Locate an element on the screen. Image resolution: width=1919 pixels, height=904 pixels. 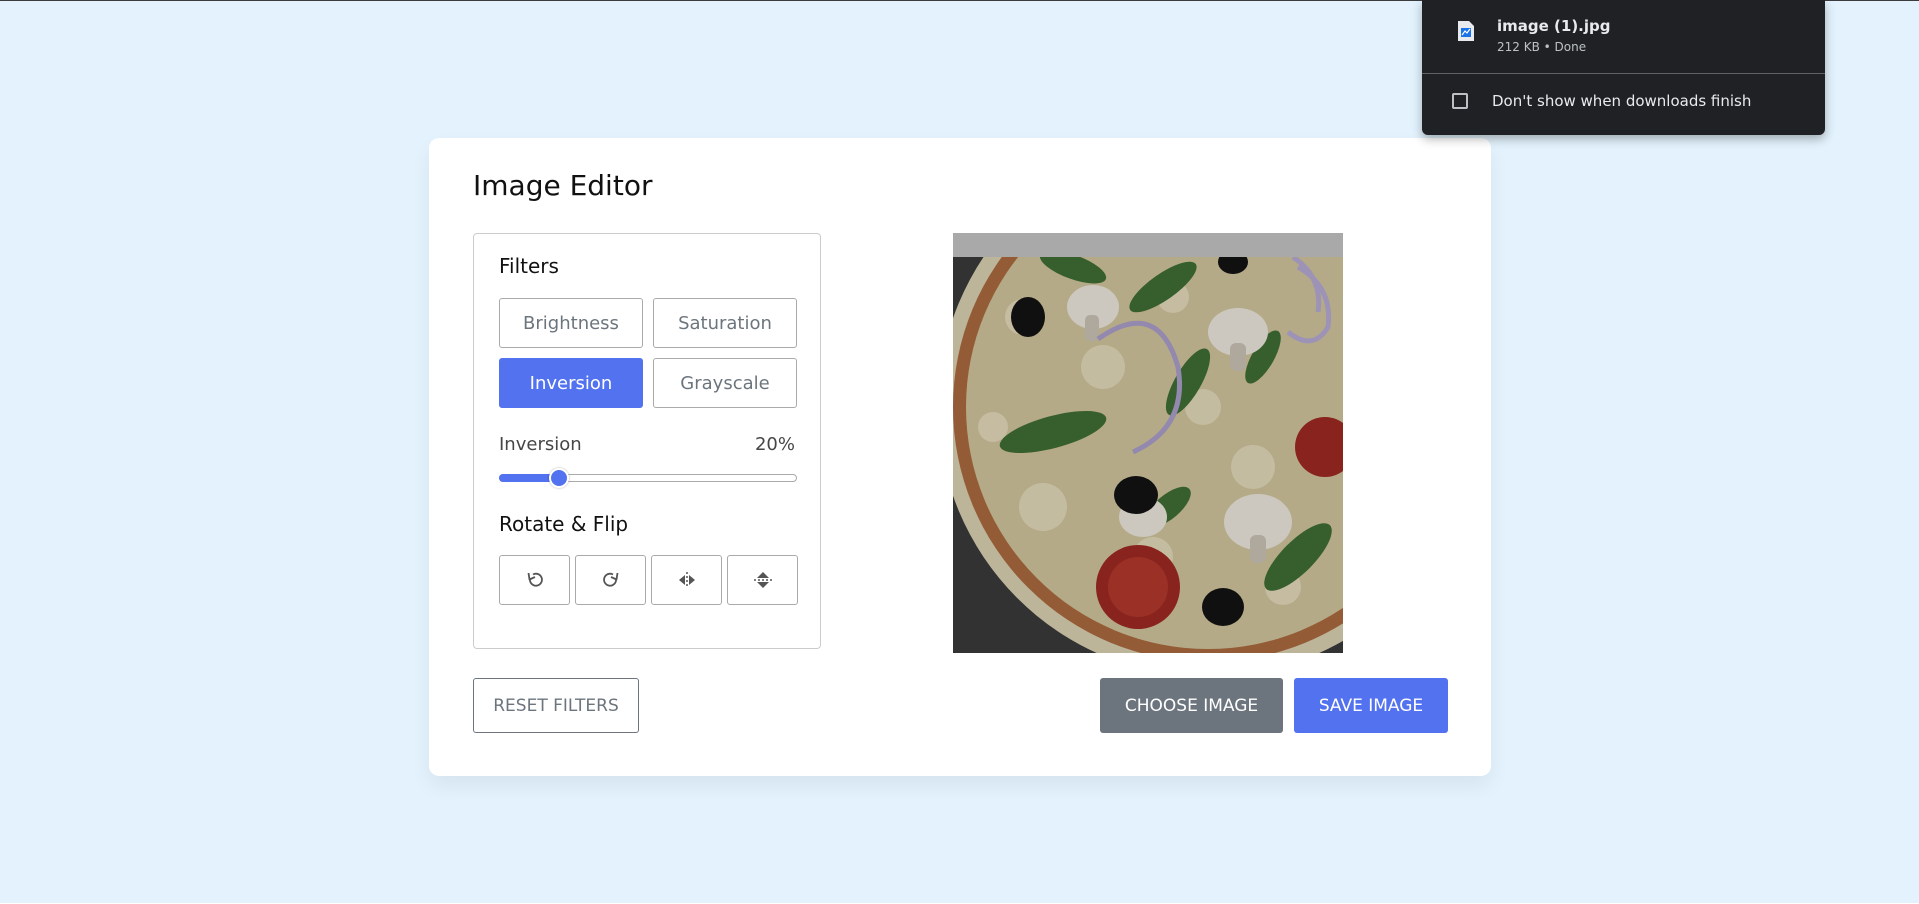
rotate-flip-heading: Rotate & Flip is located at coordinates (564, 524).